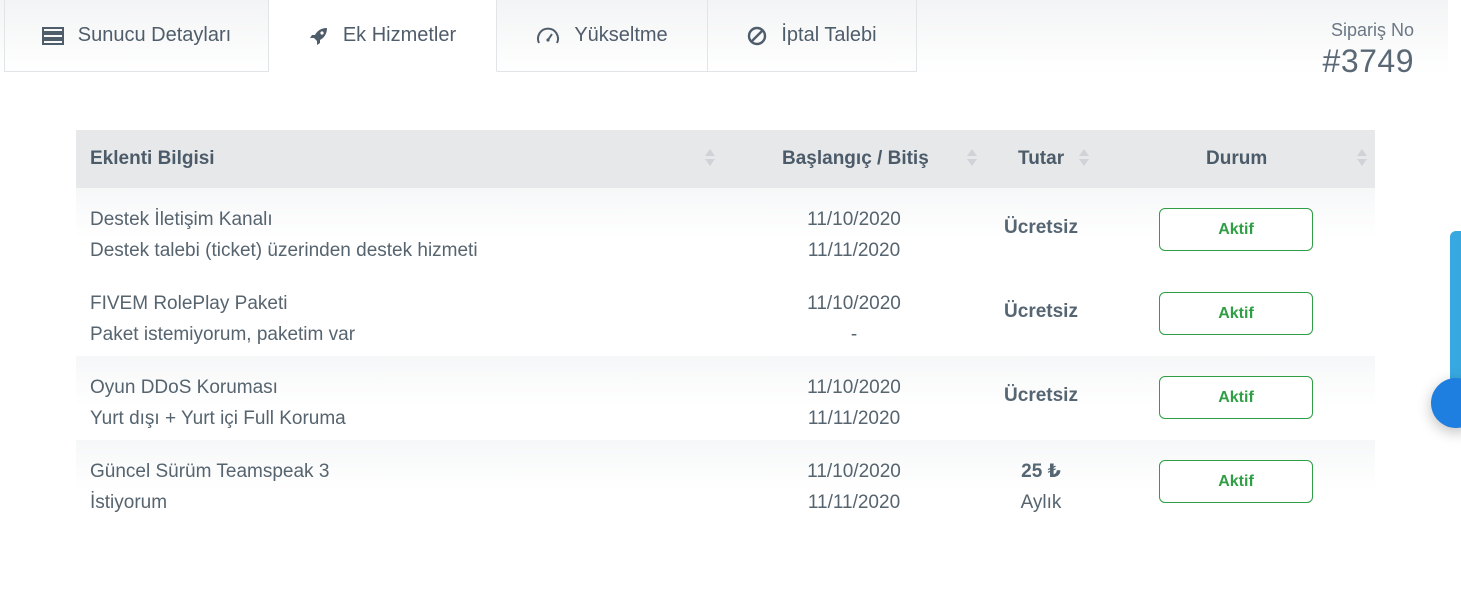  Describe the element at coordinates (854, 319) in the screenshot. I see `addon-dates: 11/10/2020 -` at that location.